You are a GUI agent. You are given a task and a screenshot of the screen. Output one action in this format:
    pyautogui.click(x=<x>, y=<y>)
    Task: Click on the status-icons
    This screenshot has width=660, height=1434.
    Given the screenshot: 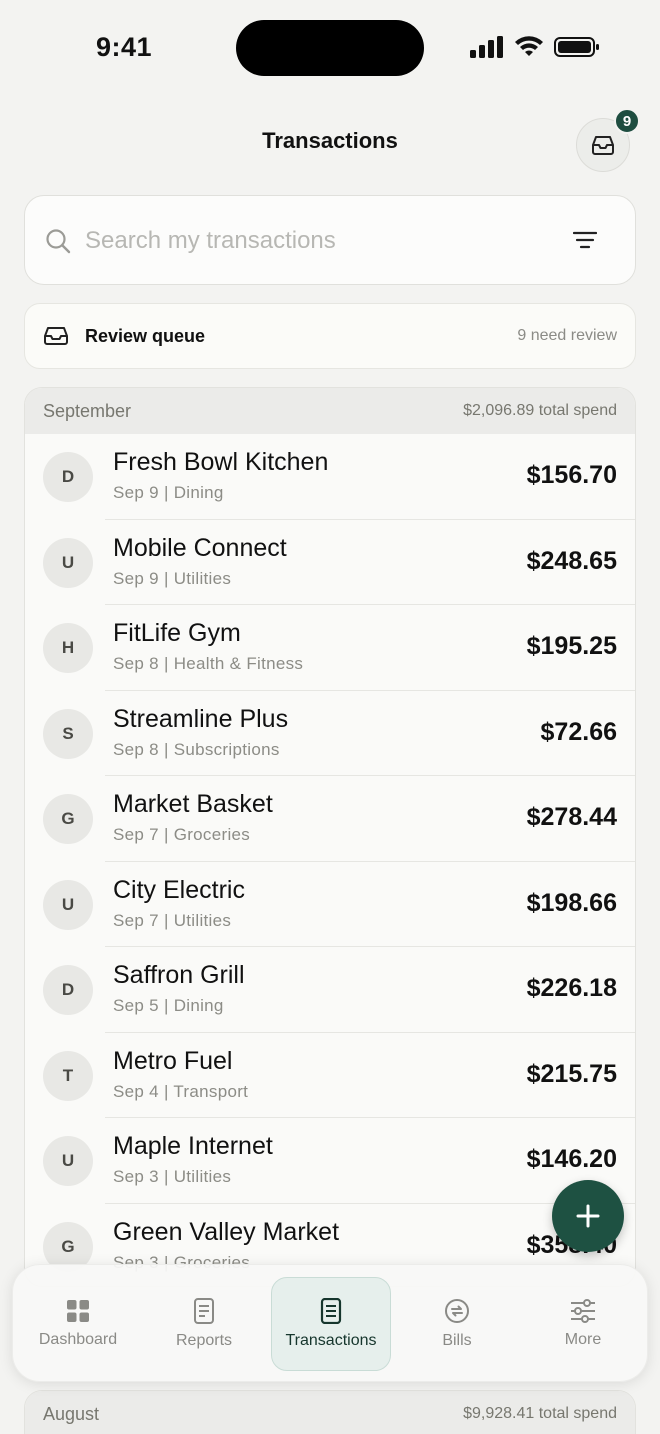 What is the action you would take?
    pyautogui.click(x=535, y=47)
    